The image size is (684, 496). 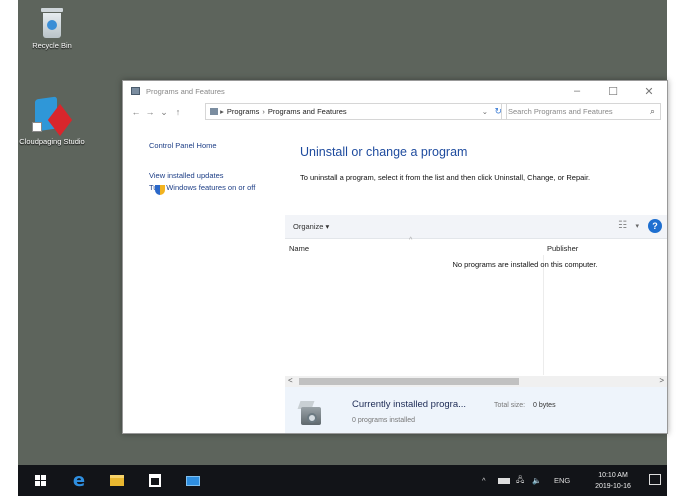 What do you see at coordinates (675, 248) in the screenshot?
I see `screen-border-right` at bounding box center [675, 248].